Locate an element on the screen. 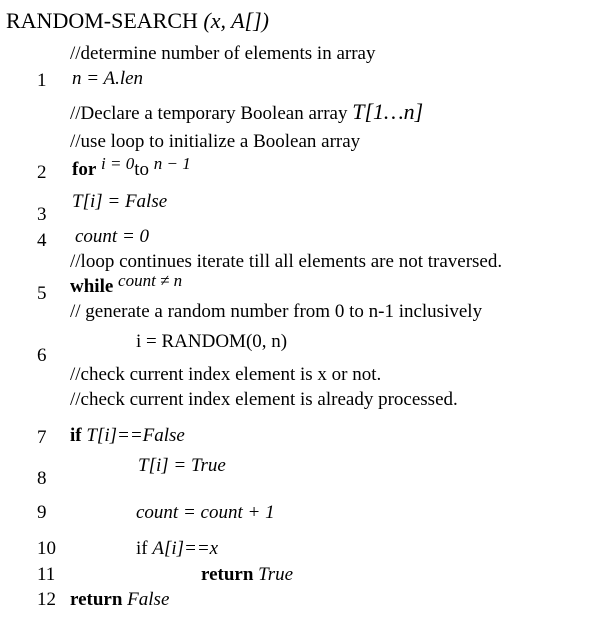 The image size is (590, 621). keyword-for: for is located at coordinates (84, 169).